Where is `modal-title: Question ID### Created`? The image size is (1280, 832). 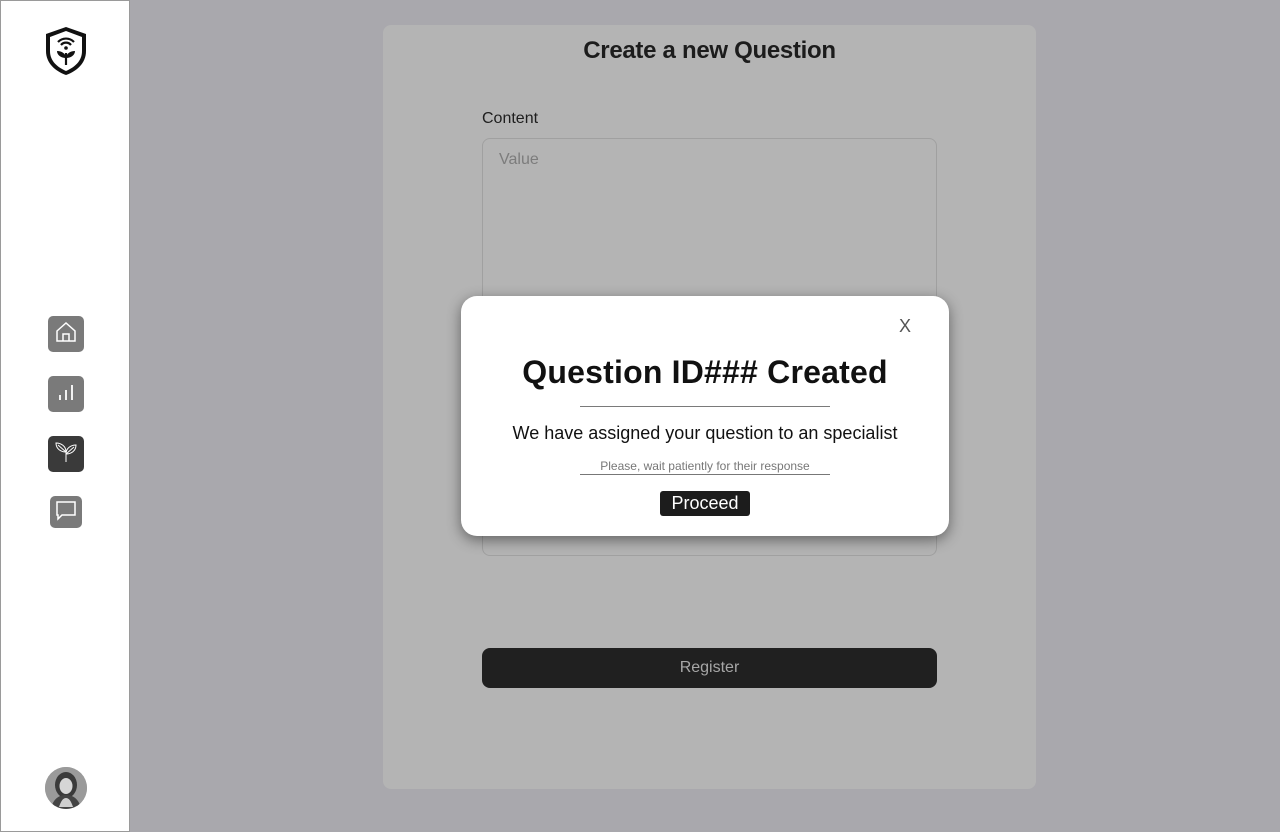
modal-title: Question ID### Created is located at coordinates (705, 372).